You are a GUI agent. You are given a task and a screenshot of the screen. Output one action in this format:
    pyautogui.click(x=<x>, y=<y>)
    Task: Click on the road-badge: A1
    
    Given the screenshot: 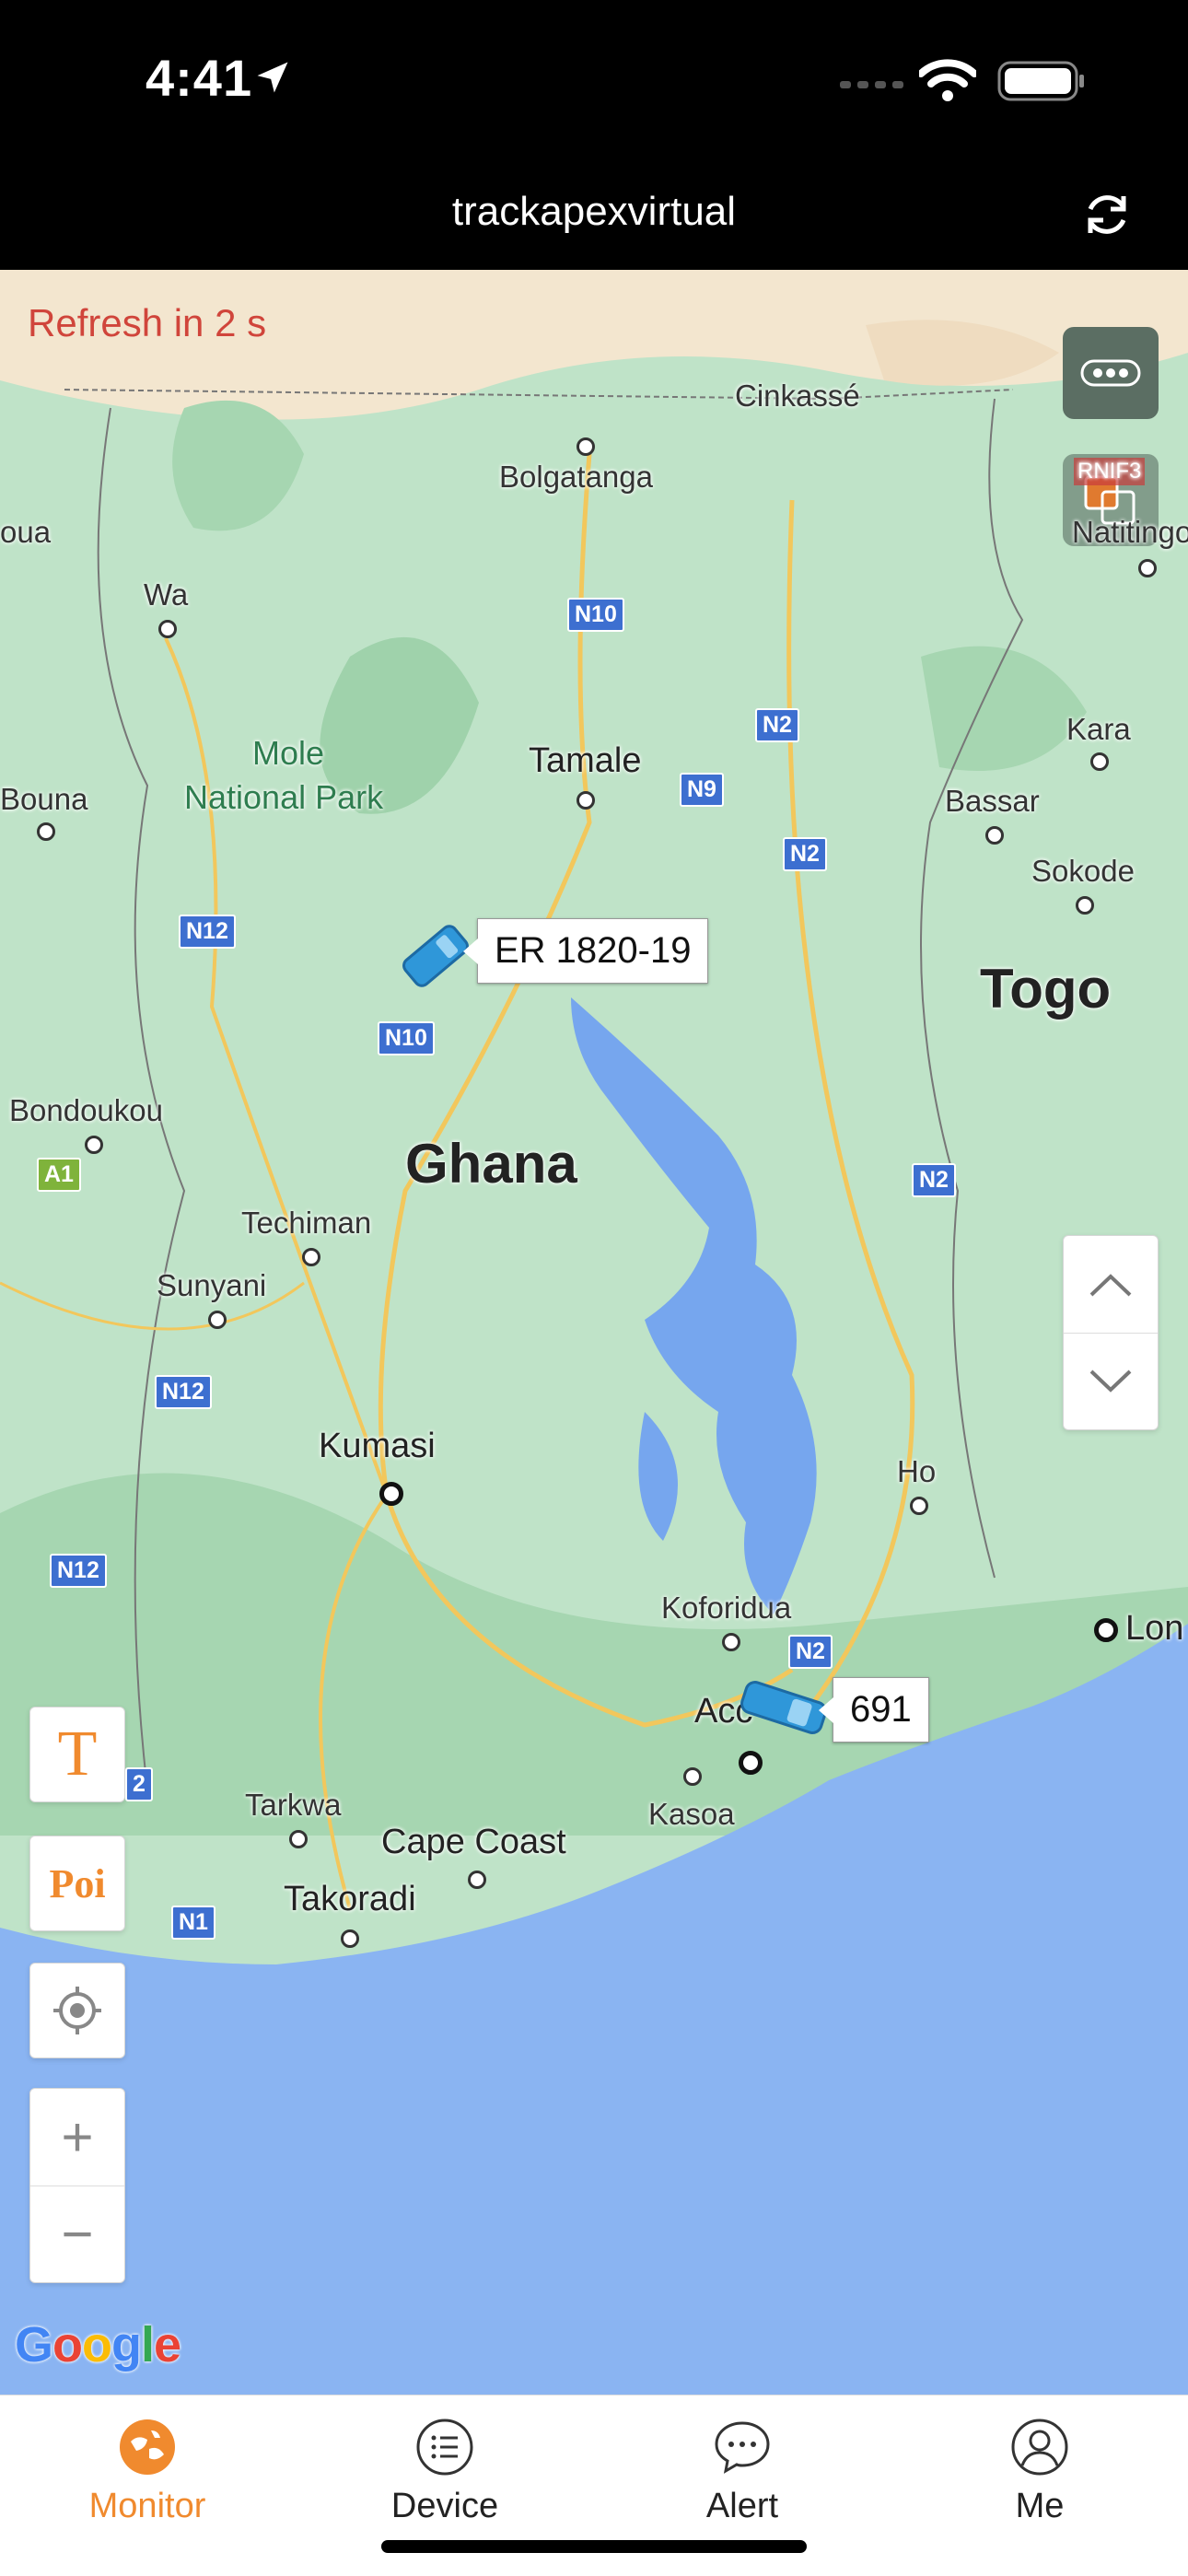 What is the action you would take?
    pyautogui.click(x=59, y=1175)
    